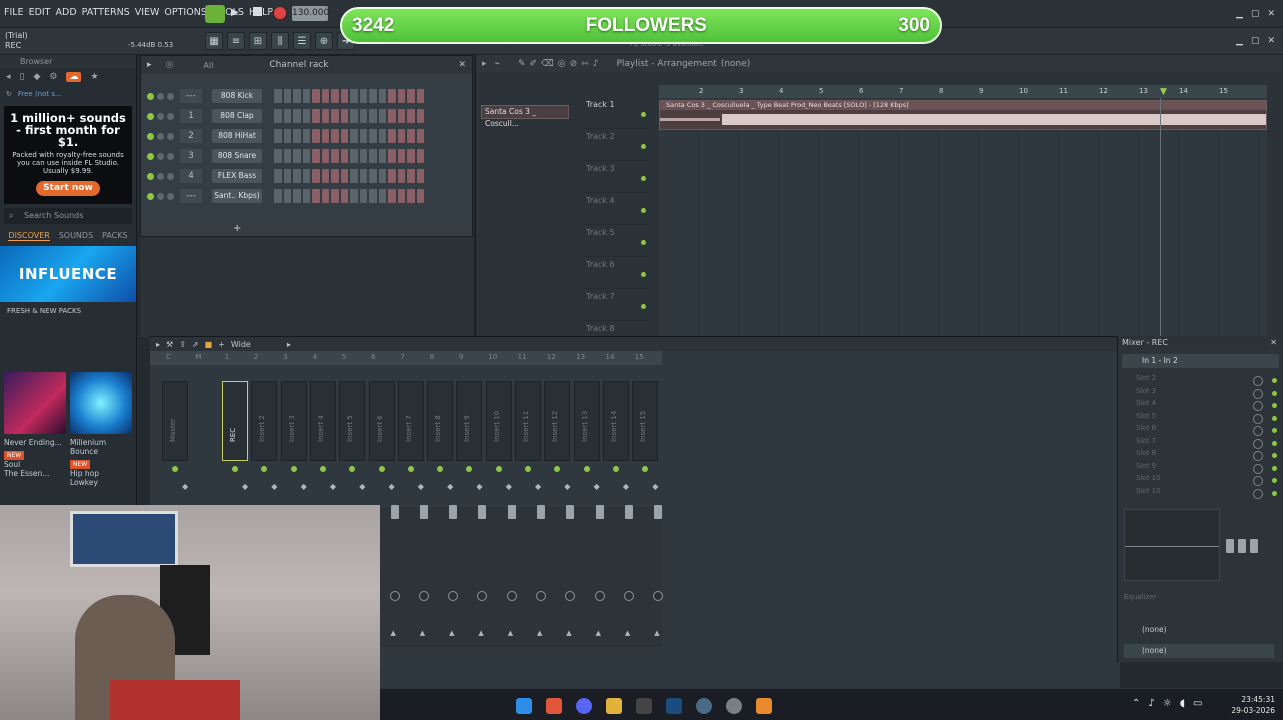 Image resolution: width=1283 pixels, height=720 pixels. What do you see at coordinates (169, 344) in the screenshot?
I see `tools-icon: ⚒` at bounding box center [169, 344].